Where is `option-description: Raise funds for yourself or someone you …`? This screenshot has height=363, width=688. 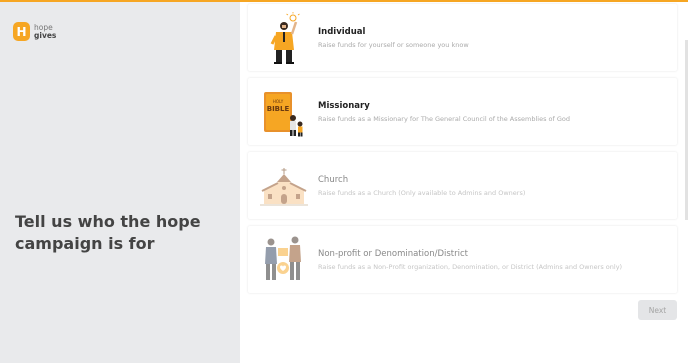 option-description: Raise funds for yourself or someone you … is located at coordinates (393, 44).